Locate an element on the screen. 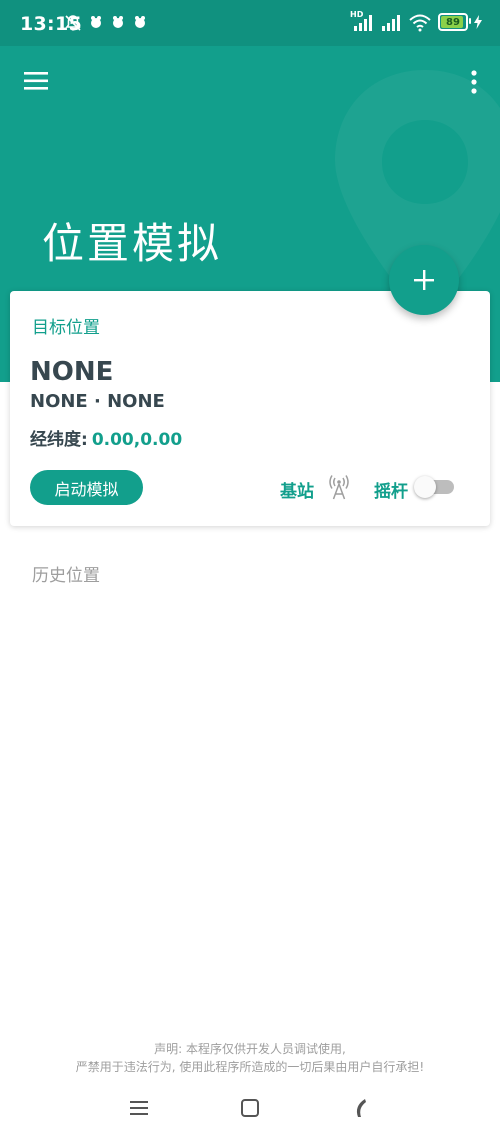 The height and width of the screenshot is (1130, 500). home-icon is located at coordinates (250, 1108).